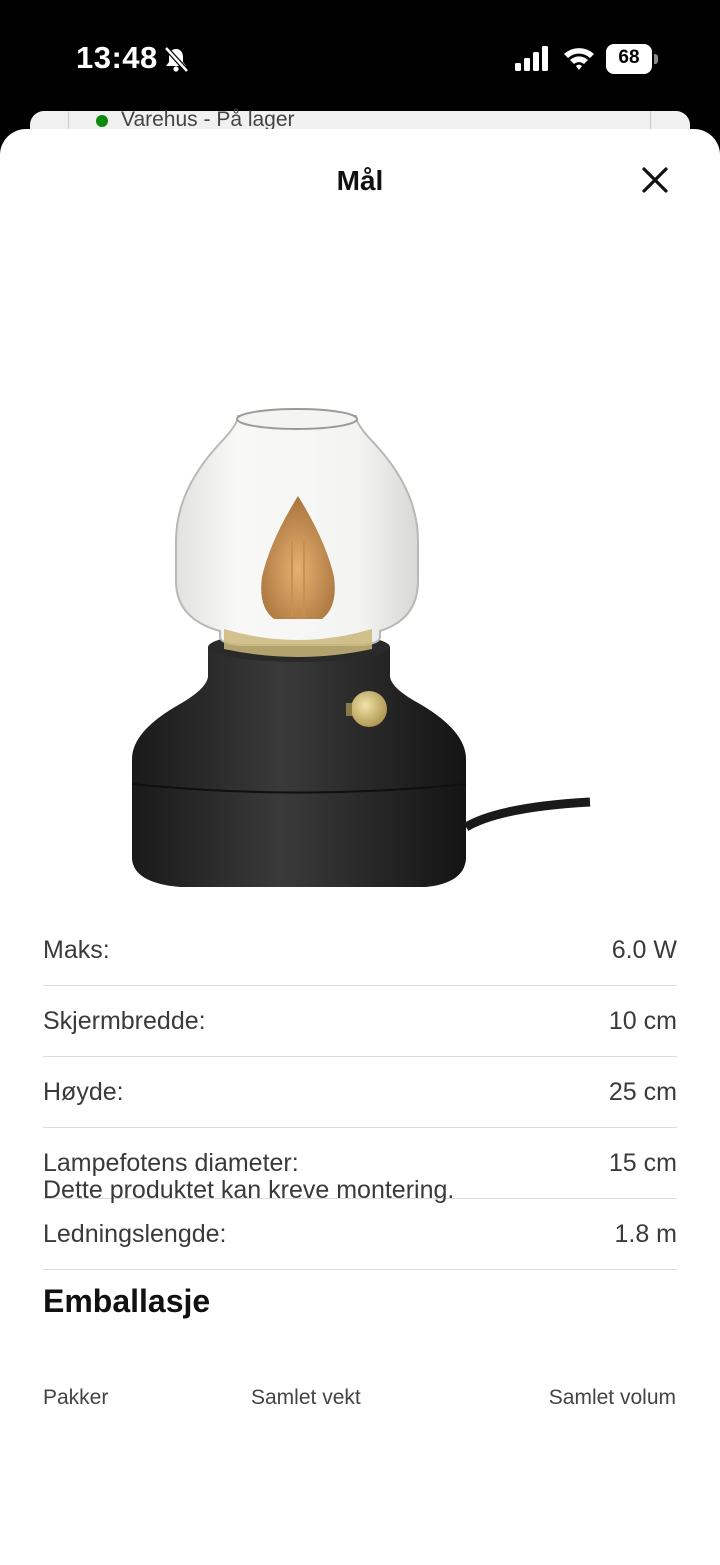 This screenshot has height=1565, width=720. I want to click on spec-value: 6.0 W, so click(644, 950).